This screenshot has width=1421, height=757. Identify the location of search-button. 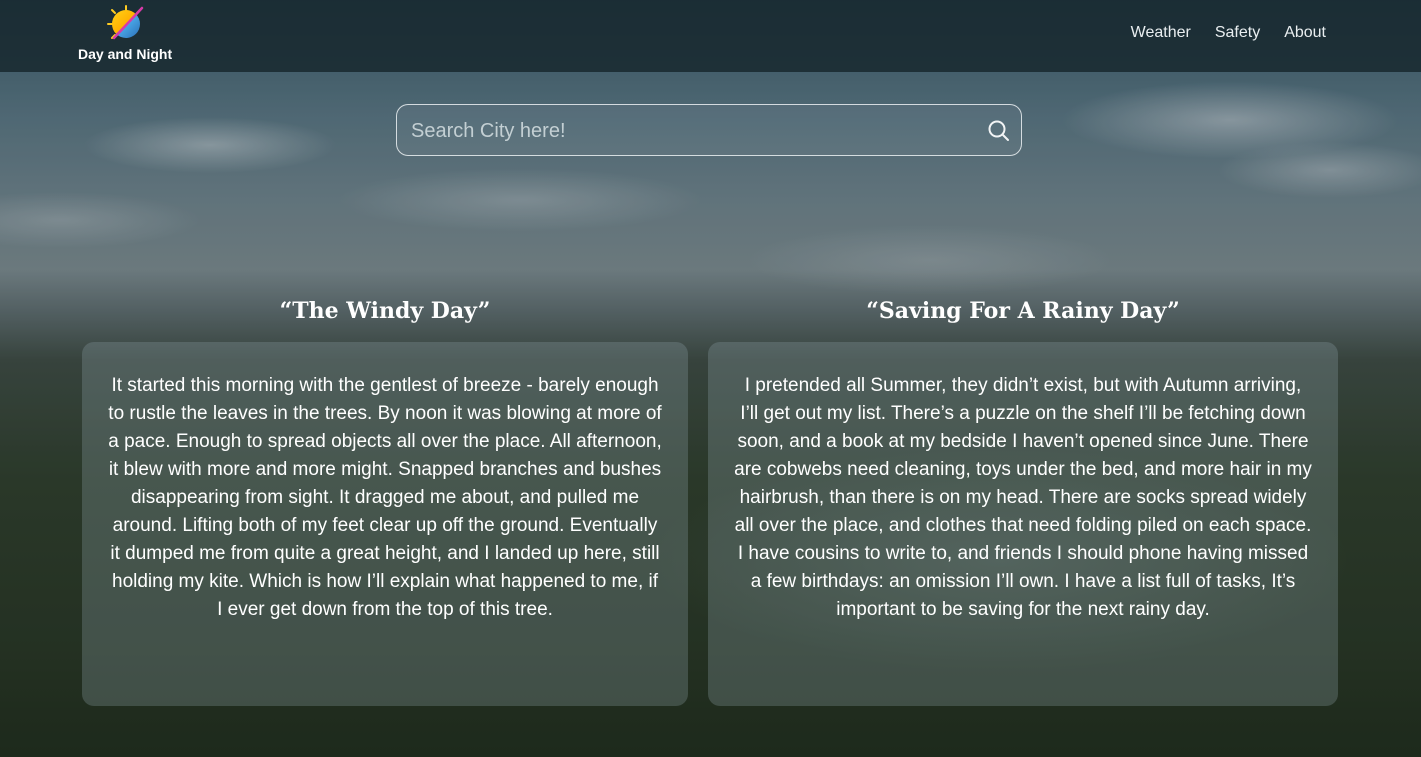
(999, 131).